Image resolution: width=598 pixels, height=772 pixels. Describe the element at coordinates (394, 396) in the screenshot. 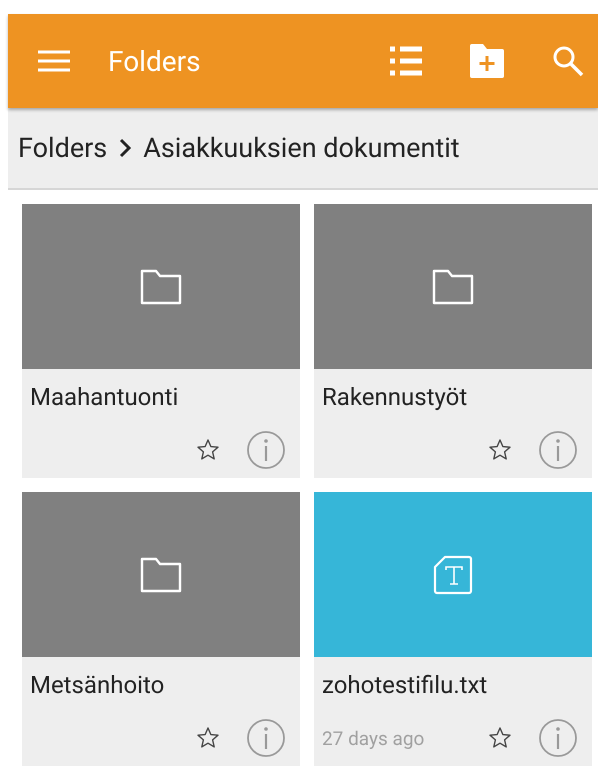

I see `item-name: Rakennustyöt` at that location.